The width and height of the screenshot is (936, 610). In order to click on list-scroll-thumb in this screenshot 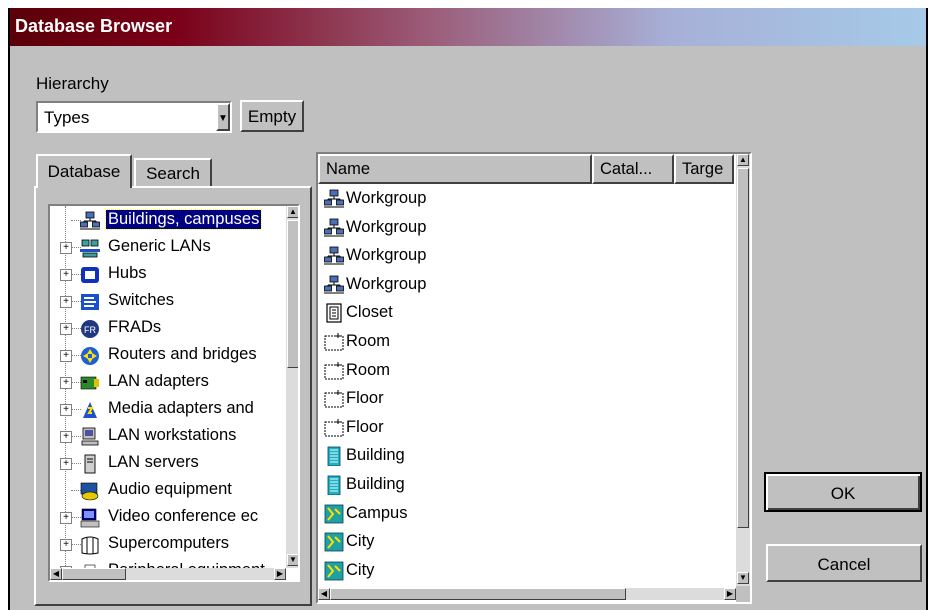, I will do `click(743, 348)`.